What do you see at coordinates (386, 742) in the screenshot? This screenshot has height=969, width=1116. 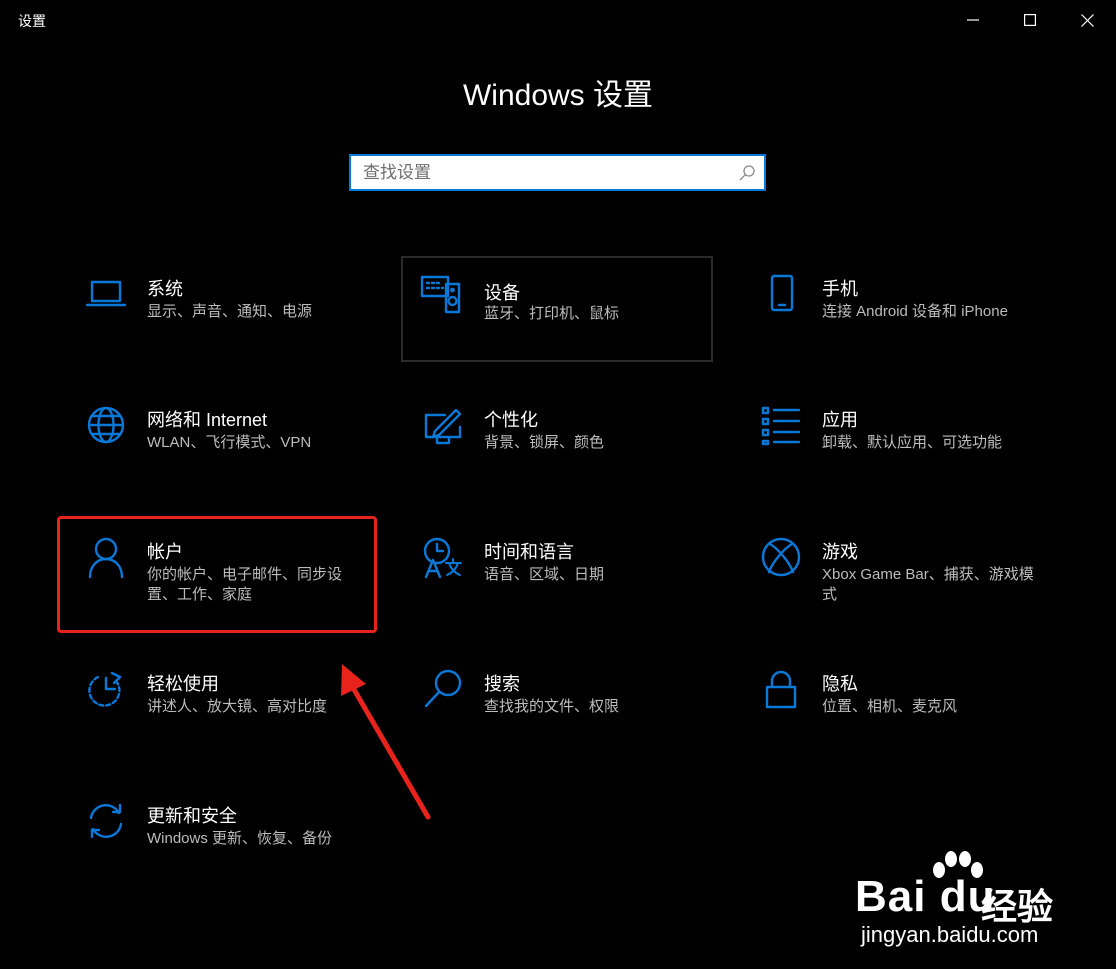 I see `annotation-arrow` at bounding box center [386, 742].